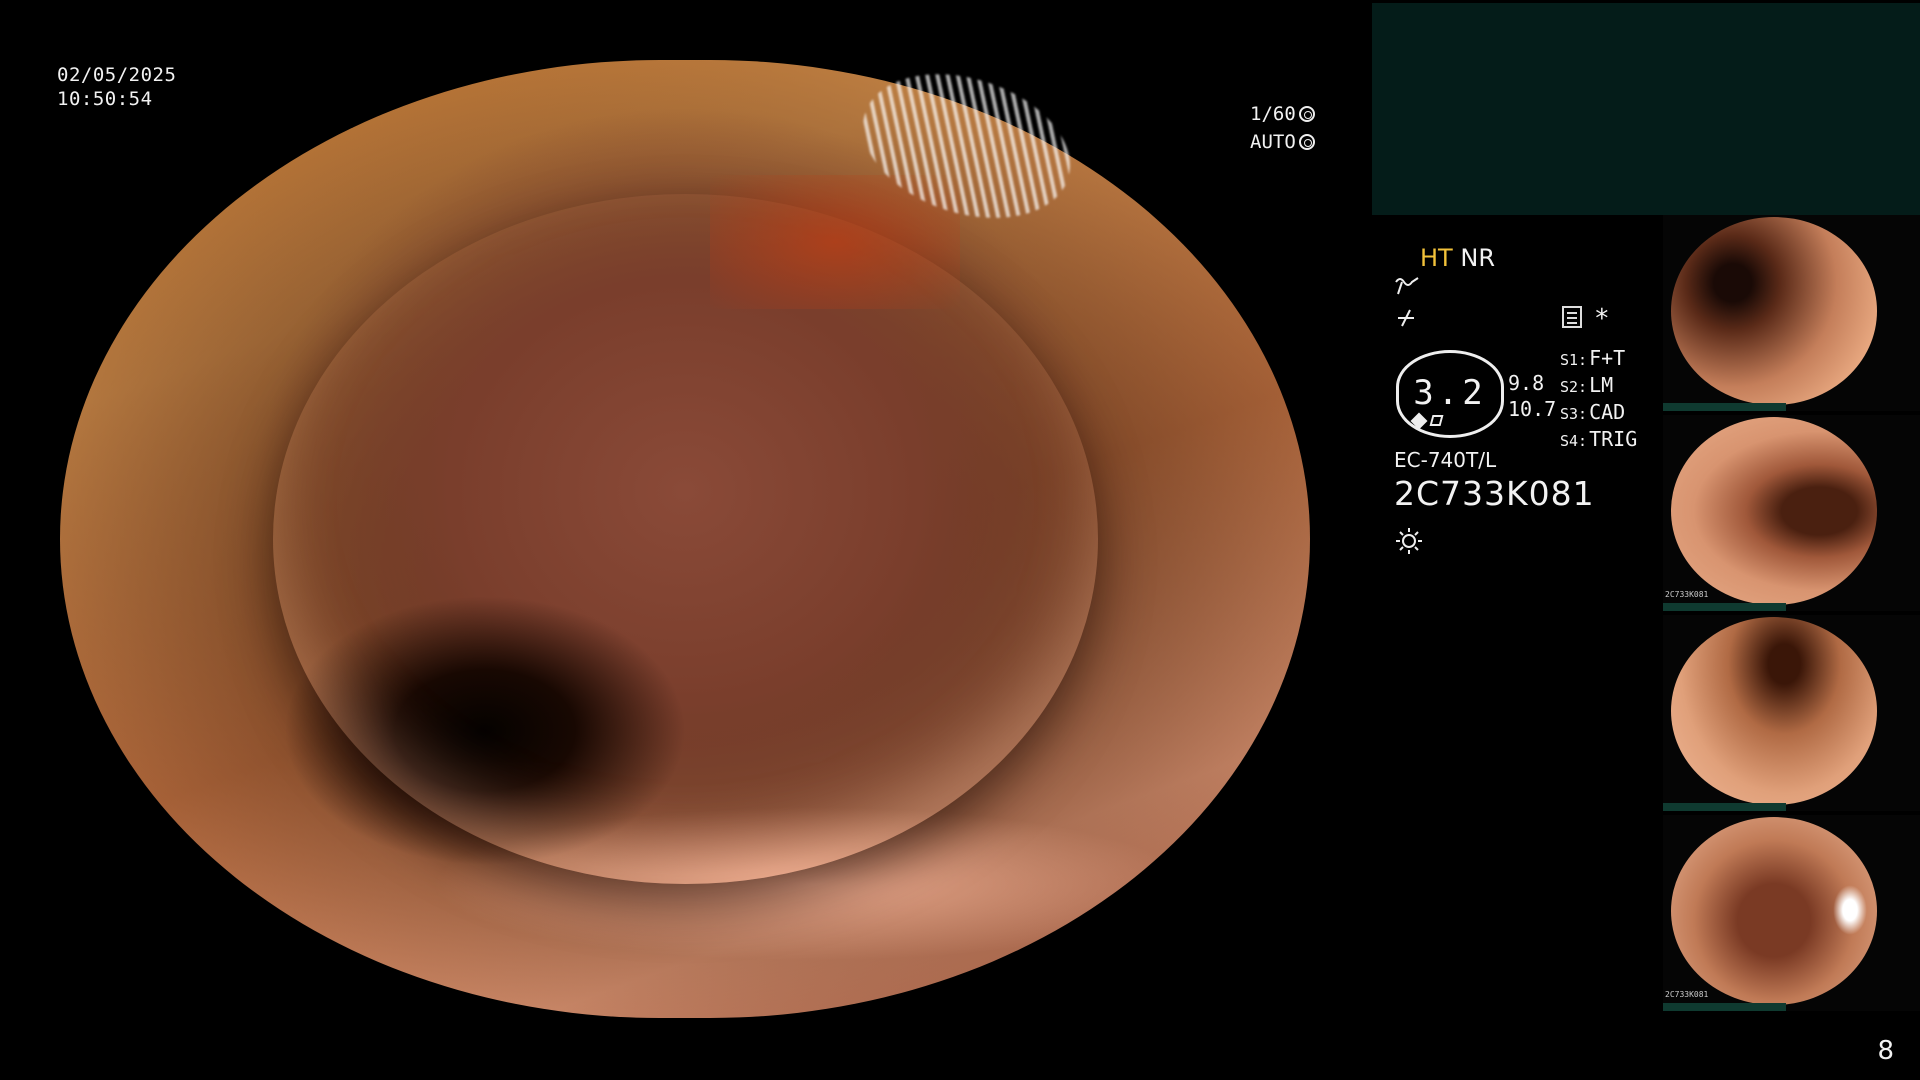 This screenshot has height=1080, width=1920. I want to click on thumbnail-4: 2C733K081, so click(1791, 913).